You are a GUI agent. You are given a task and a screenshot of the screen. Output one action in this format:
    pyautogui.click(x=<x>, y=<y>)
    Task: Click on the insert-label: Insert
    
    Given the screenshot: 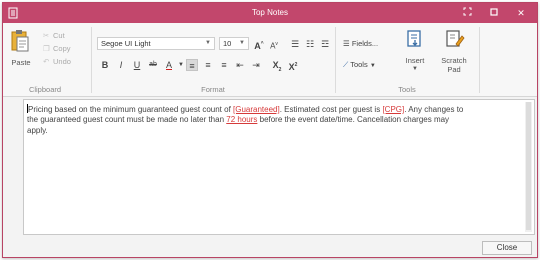 What is the action you would take?
    pyautogui.click(x=415, y=60)
    